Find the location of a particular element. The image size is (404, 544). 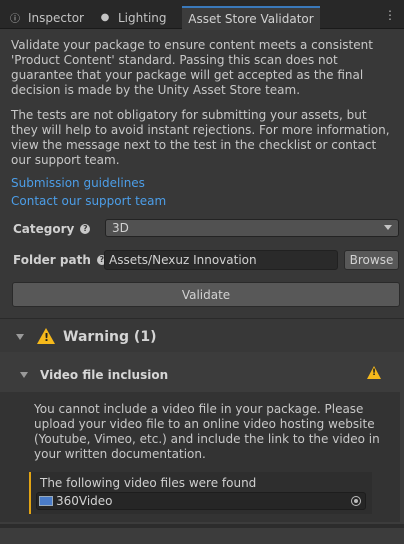

category-label: Category ? is located at coordinates (52, 229).